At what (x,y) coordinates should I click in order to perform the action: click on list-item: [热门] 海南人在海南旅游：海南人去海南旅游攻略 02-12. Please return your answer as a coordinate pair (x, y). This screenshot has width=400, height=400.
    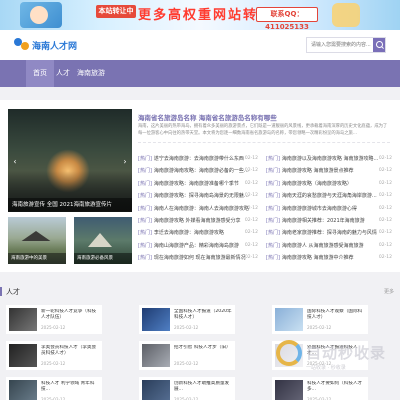
    Looking at the image, I should click on (202, 209).